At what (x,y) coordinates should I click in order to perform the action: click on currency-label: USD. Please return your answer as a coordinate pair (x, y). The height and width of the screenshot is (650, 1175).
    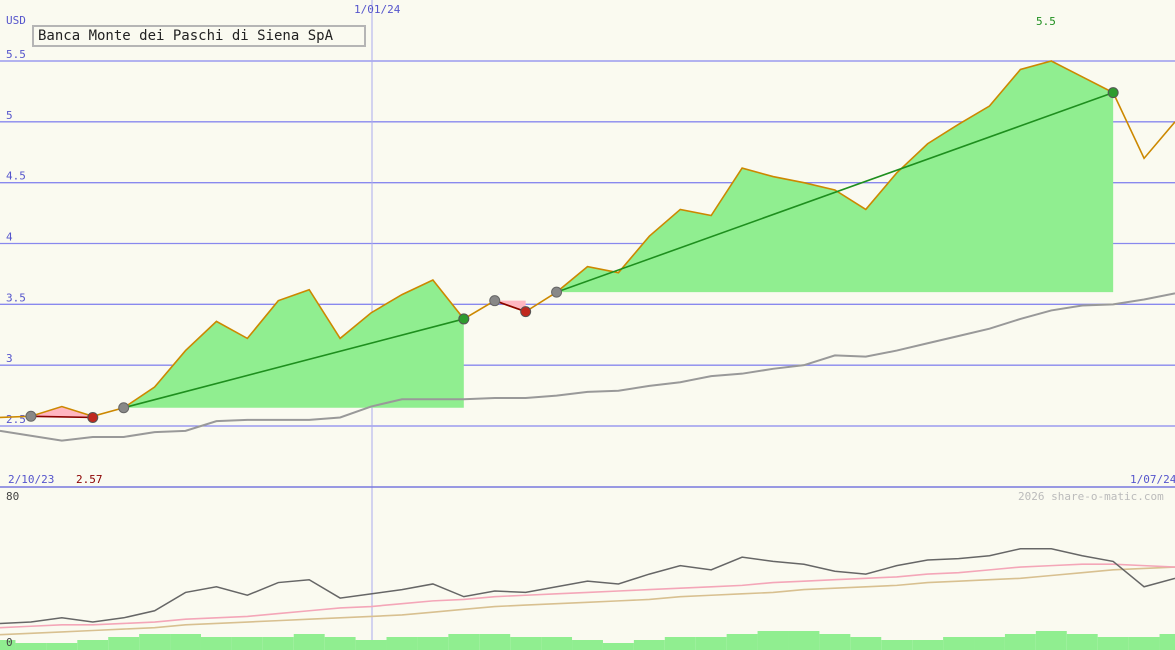
    Looking at the image, I should click on (16, 20).